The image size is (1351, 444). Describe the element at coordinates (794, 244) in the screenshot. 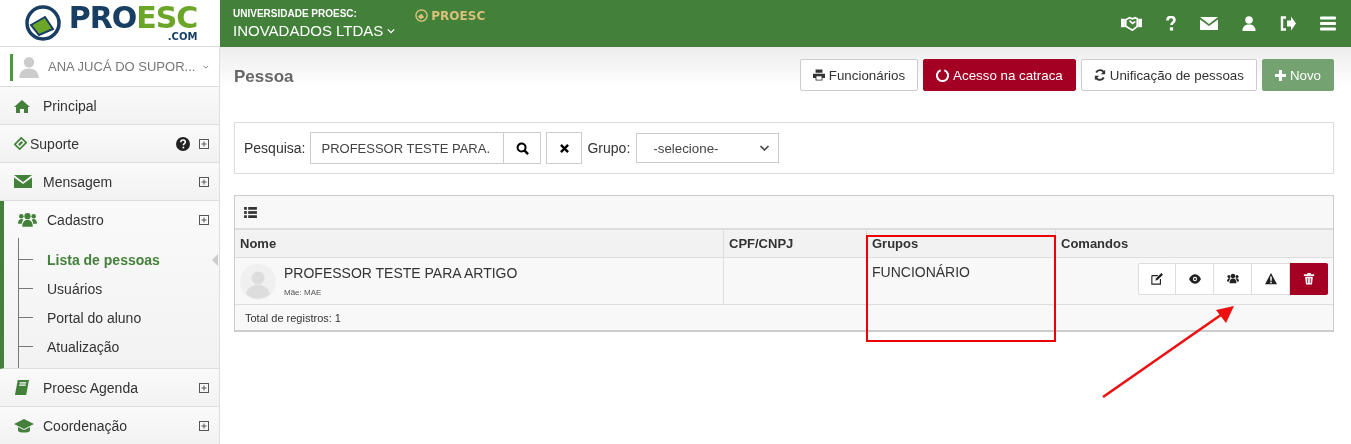

I see `column-header: CPF/CNPJ` at that location.